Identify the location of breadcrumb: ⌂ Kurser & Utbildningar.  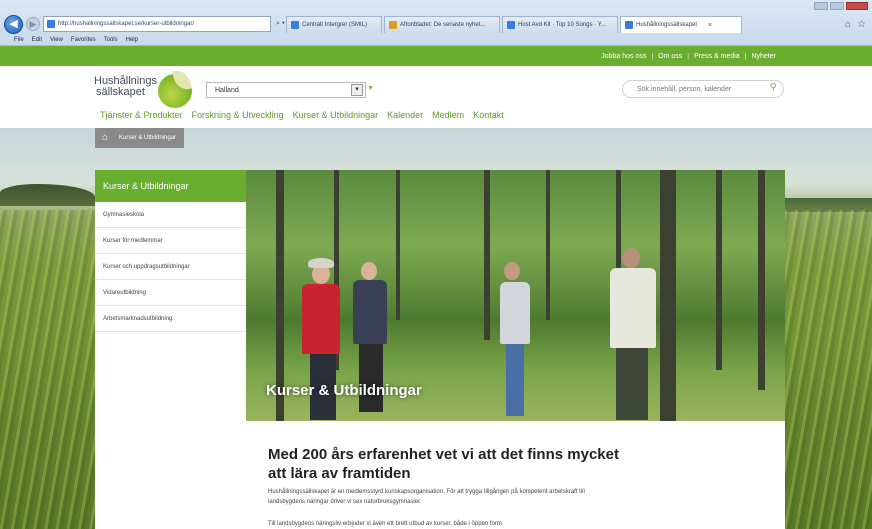
(140, 138).